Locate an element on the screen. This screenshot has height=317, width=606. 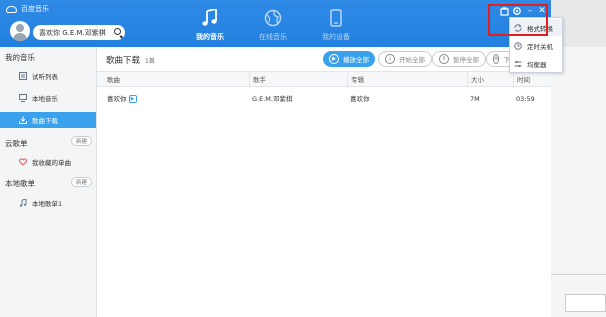
sidebar-section-local-list: 本地歌单 is located at coordinates (20, 183).